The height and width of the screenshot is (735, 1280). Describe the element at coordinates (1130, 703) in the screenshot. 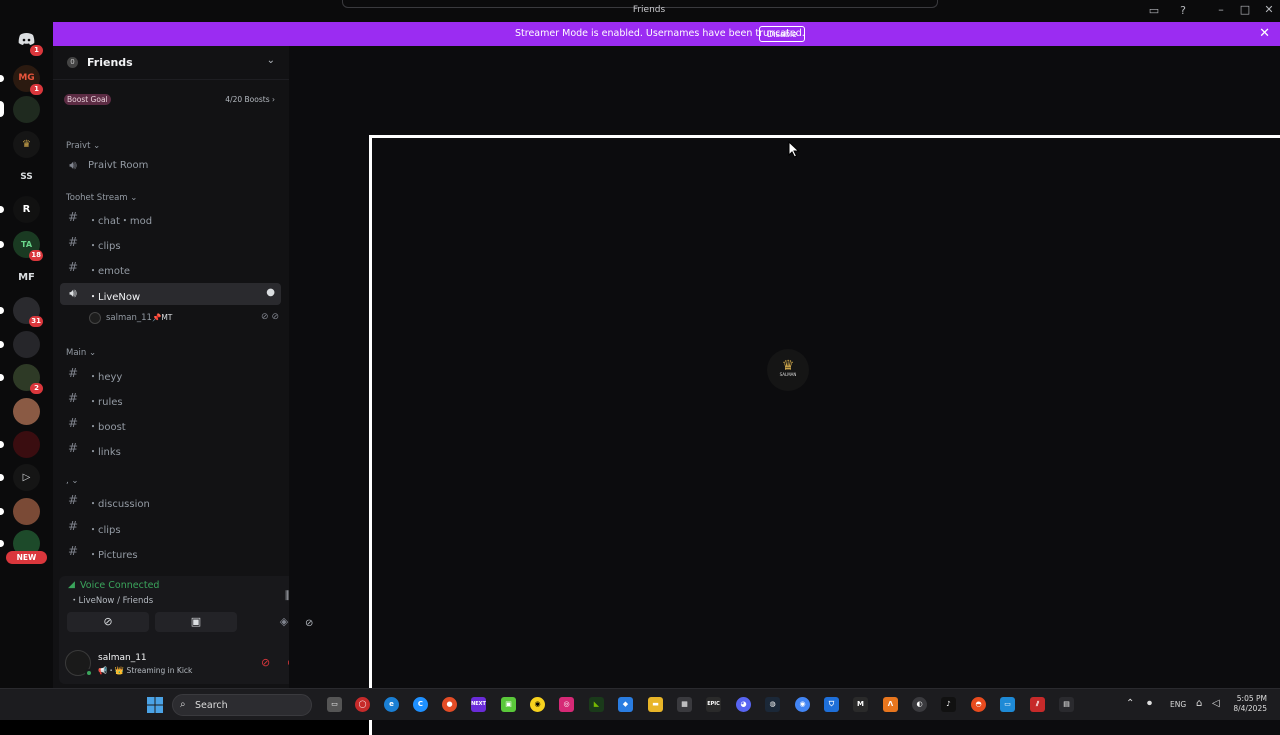

I see `chevron-up-icon: ⌃` at that location.